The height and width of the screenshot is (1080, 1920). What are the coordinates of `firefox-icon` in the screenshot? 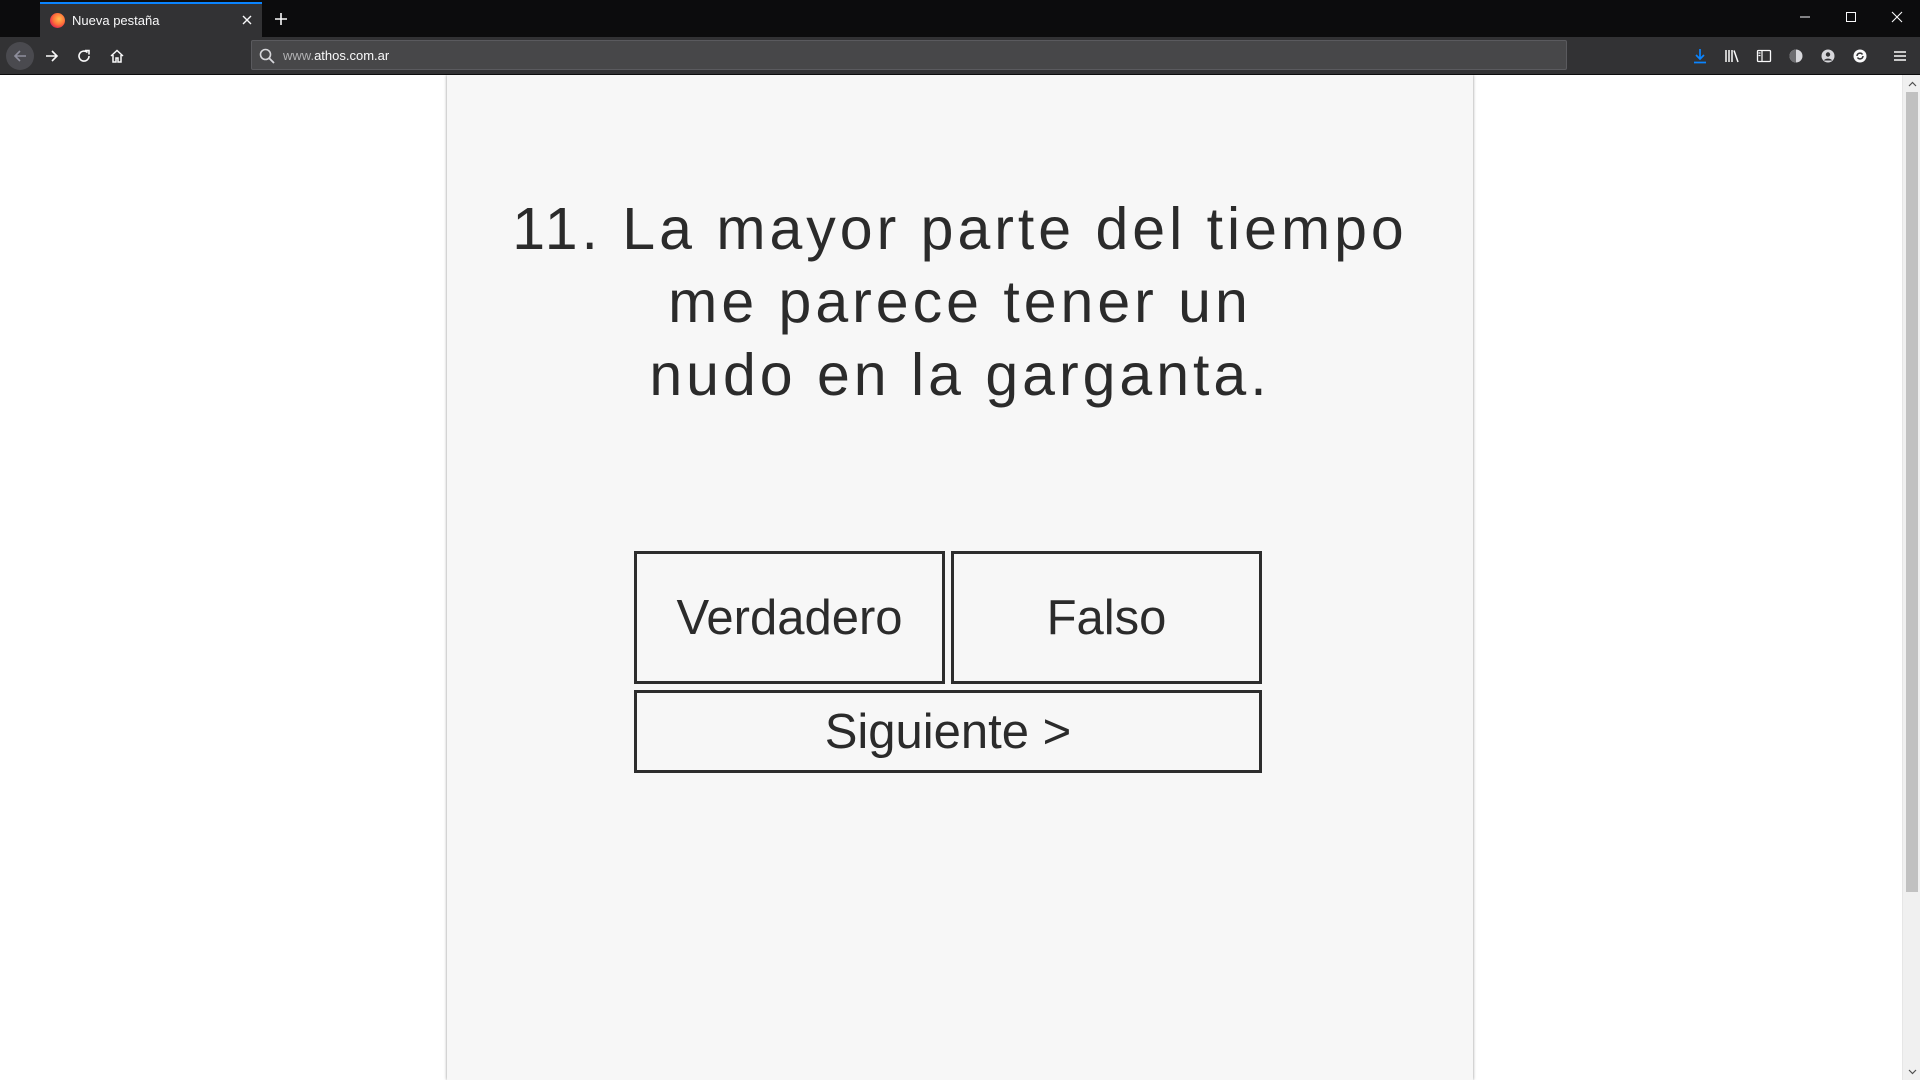 It's located at (57, 20).